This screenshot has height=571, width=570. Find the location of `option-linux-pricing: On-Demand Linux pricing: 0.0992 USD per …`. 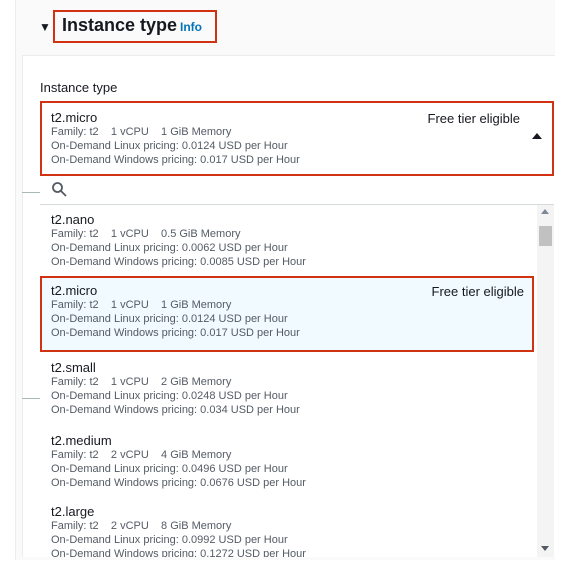

option-linux-pricing: On-Demand Linux pricing: 0.0992 USD per … is located at coordinates (169, 540).